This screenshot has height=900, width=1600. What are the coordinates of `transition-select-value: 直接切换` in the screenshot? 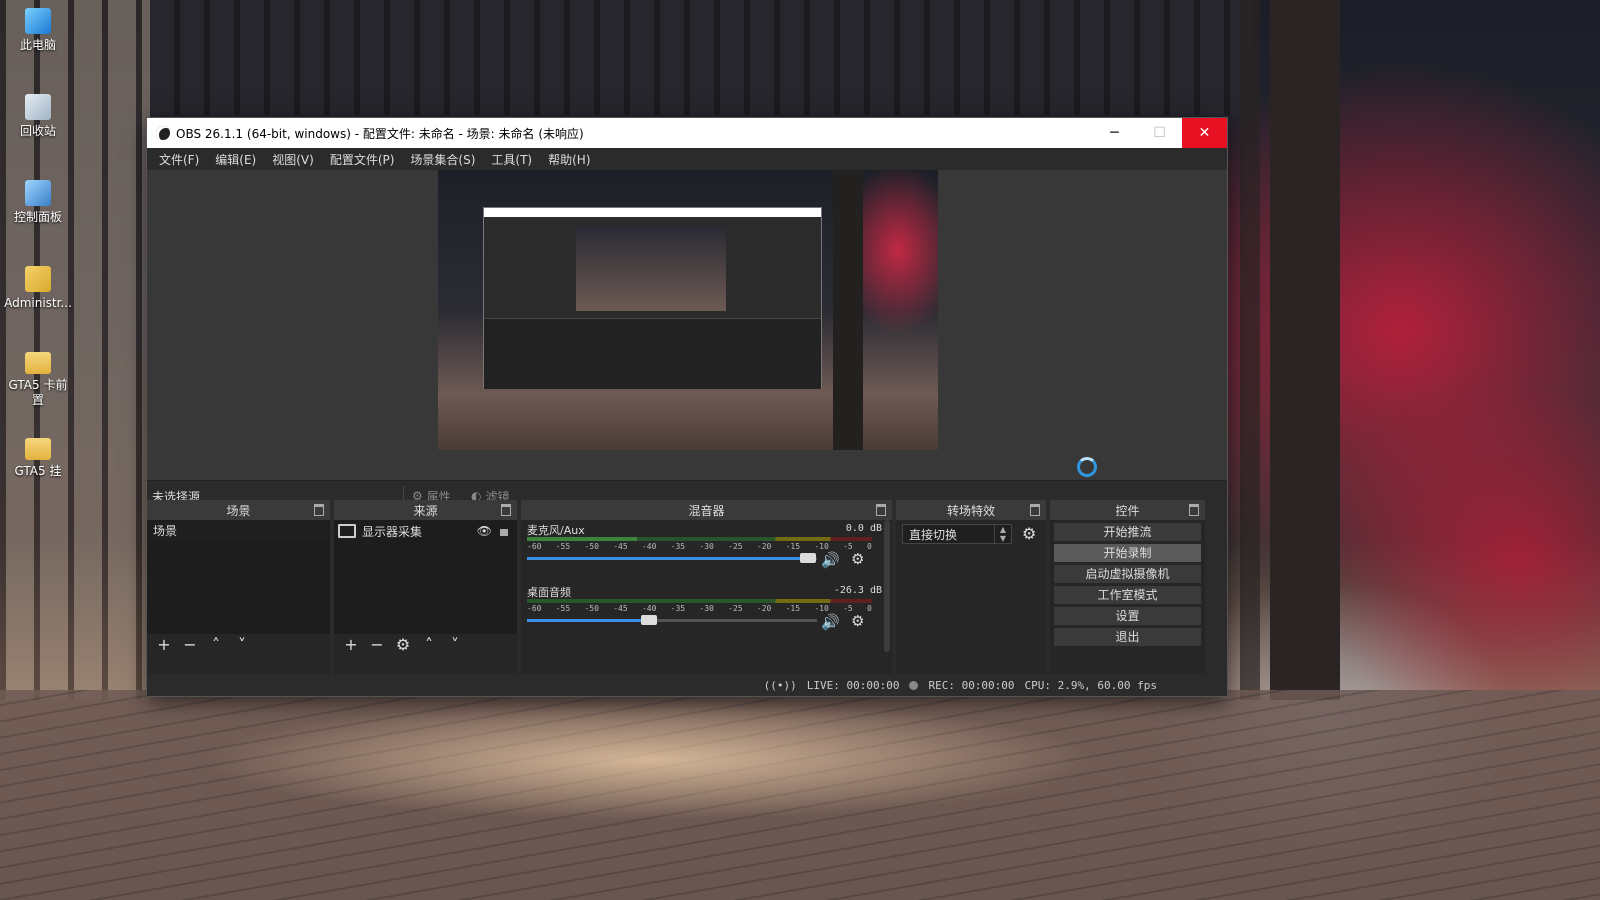 It's located at (933, 534).